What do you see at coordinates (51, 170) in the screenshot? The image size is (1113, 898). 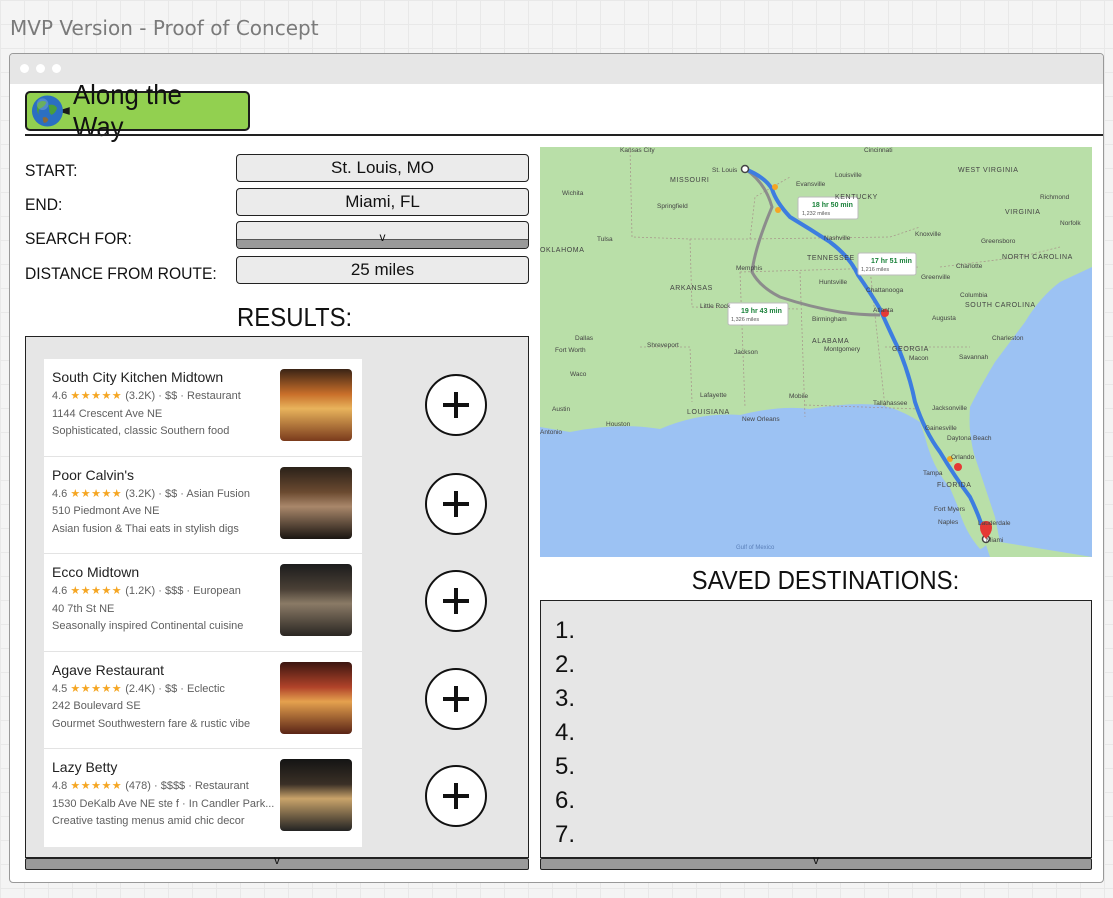 I see `start-label: START:` at bounding box center [51, 170].